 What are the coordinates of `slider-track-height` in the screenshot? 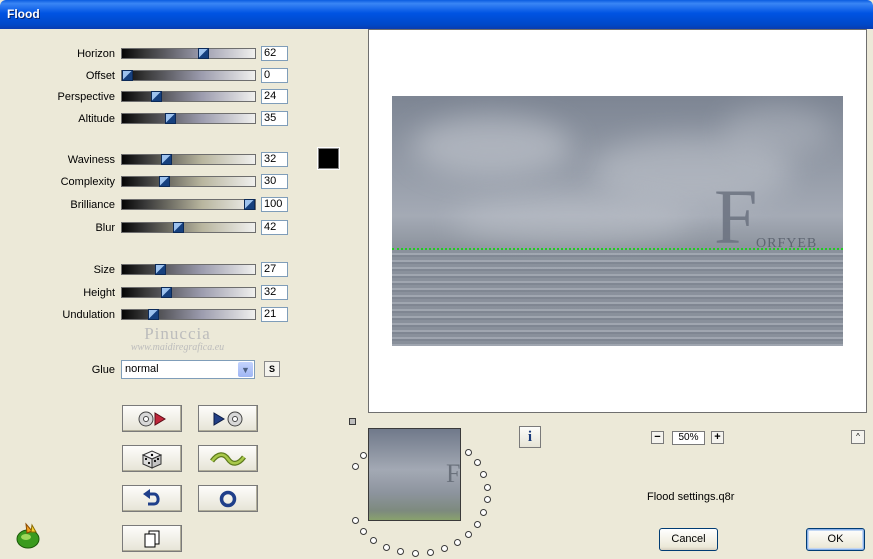 It's located at (188, 292).